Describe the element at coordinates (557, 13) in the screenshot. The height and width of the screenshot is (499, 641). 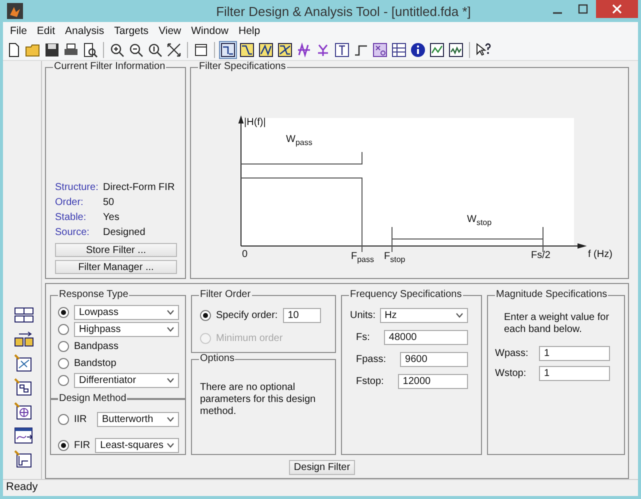
I see `minimize-icon` at that location.